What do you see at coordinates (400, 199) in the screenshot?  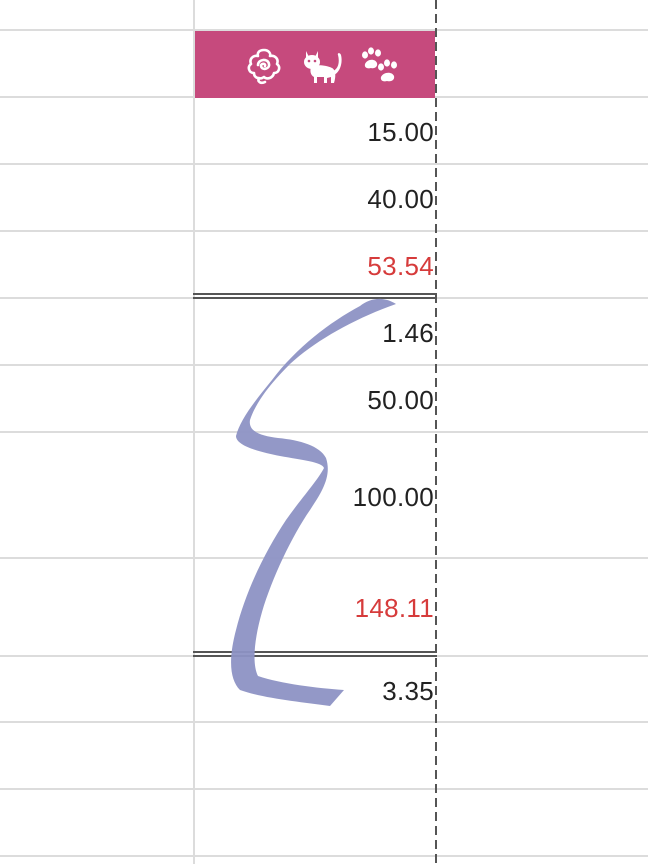 I see `cell-value: 40.00` at bounding box center [400, 199].